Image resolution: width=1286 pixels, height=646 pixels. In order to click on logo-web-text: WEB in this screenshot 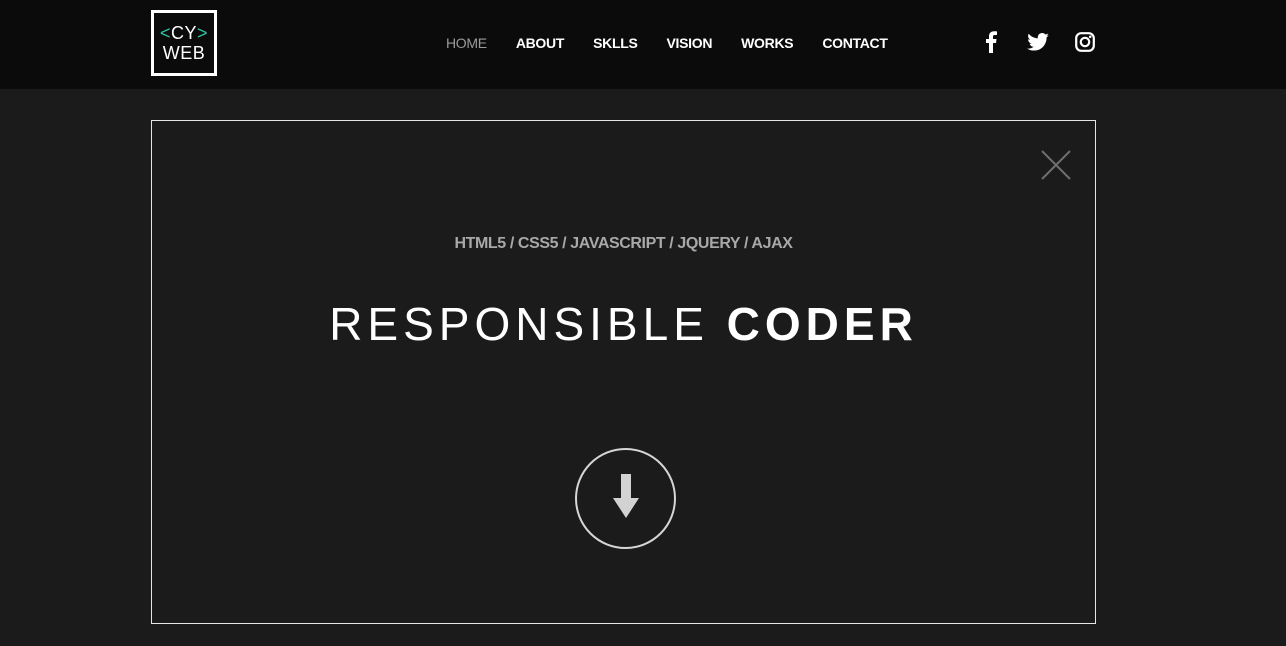, I will do `click(184, 53)`.